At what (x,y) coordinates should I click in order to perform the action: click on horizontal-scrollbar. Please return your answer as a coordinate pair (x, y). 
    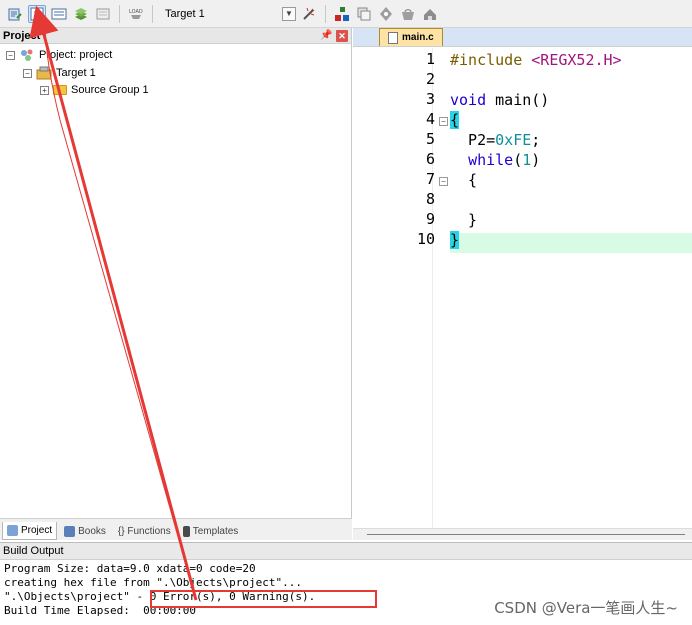
    Looking at the image, I should click on (522, 534).